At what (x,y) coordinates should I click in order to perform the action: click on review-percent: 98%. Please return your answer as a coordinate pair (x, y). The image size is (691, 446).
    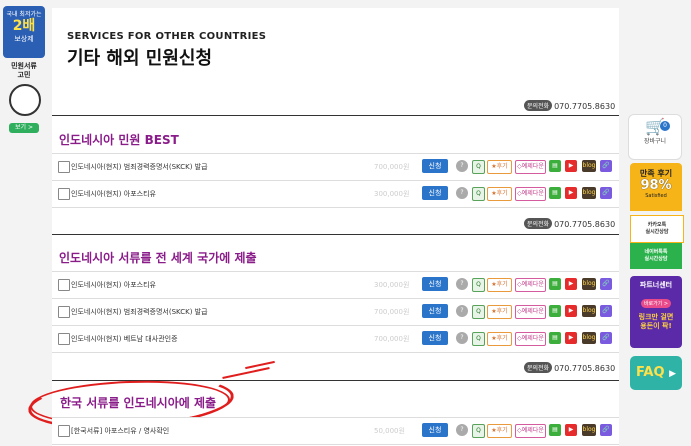
    Looking at the image, I should click on (656, 185).